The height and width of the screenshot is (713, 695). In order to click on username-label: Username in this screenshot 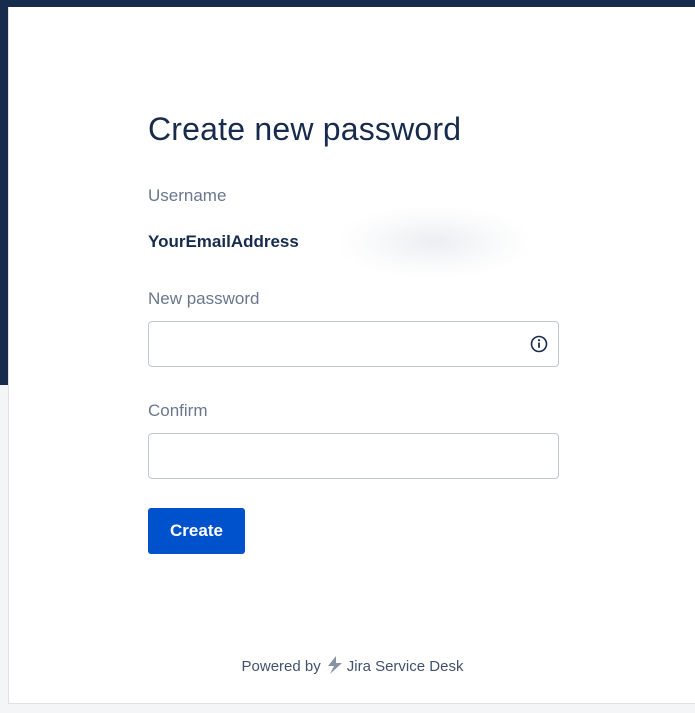, I will do `click(187, 195)`.